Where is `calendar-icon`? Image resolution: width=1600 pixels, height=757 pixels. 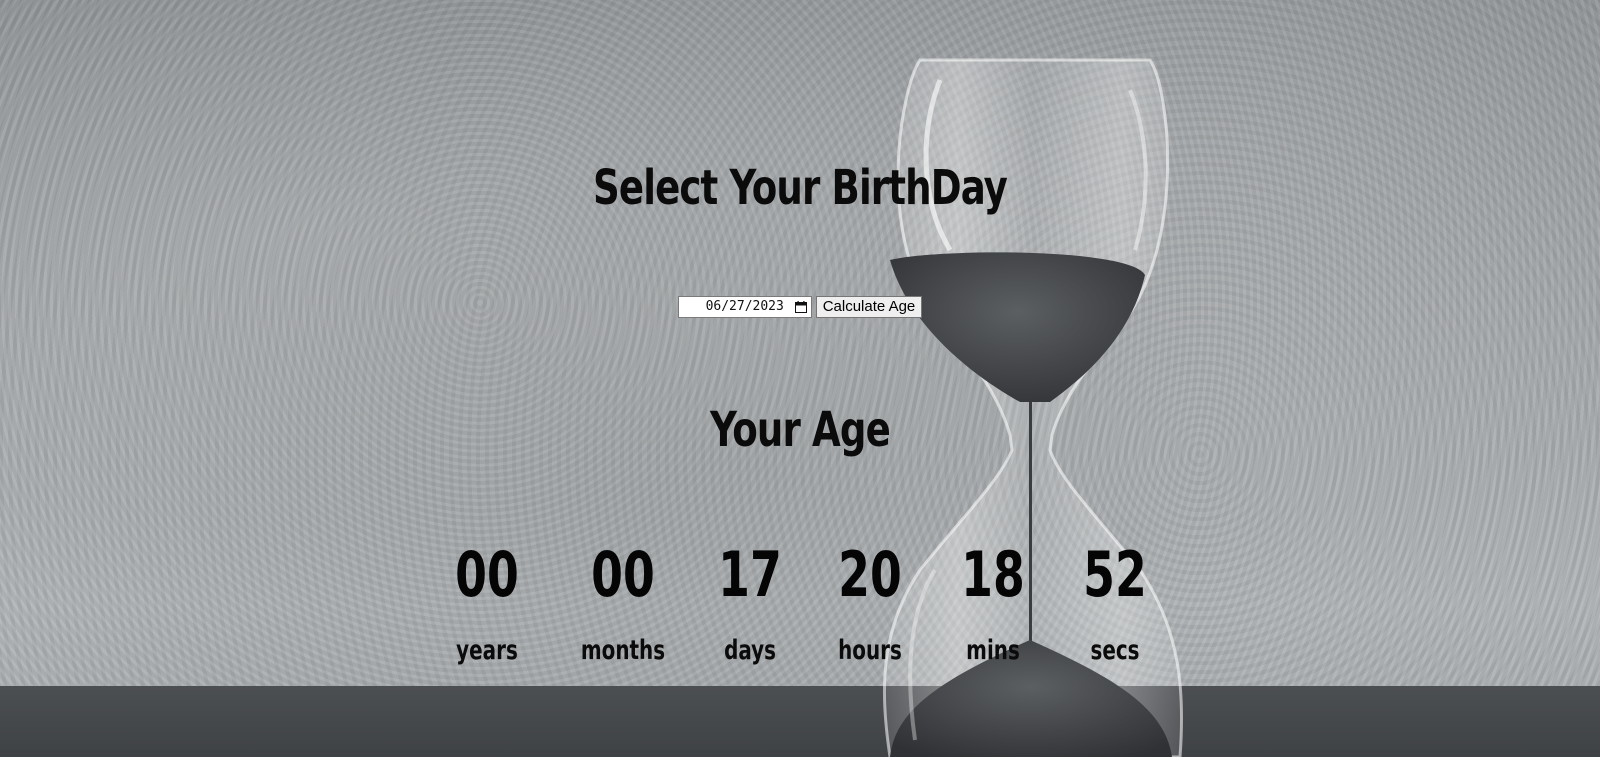
calendar-icon is located at coordinates (800, 307).